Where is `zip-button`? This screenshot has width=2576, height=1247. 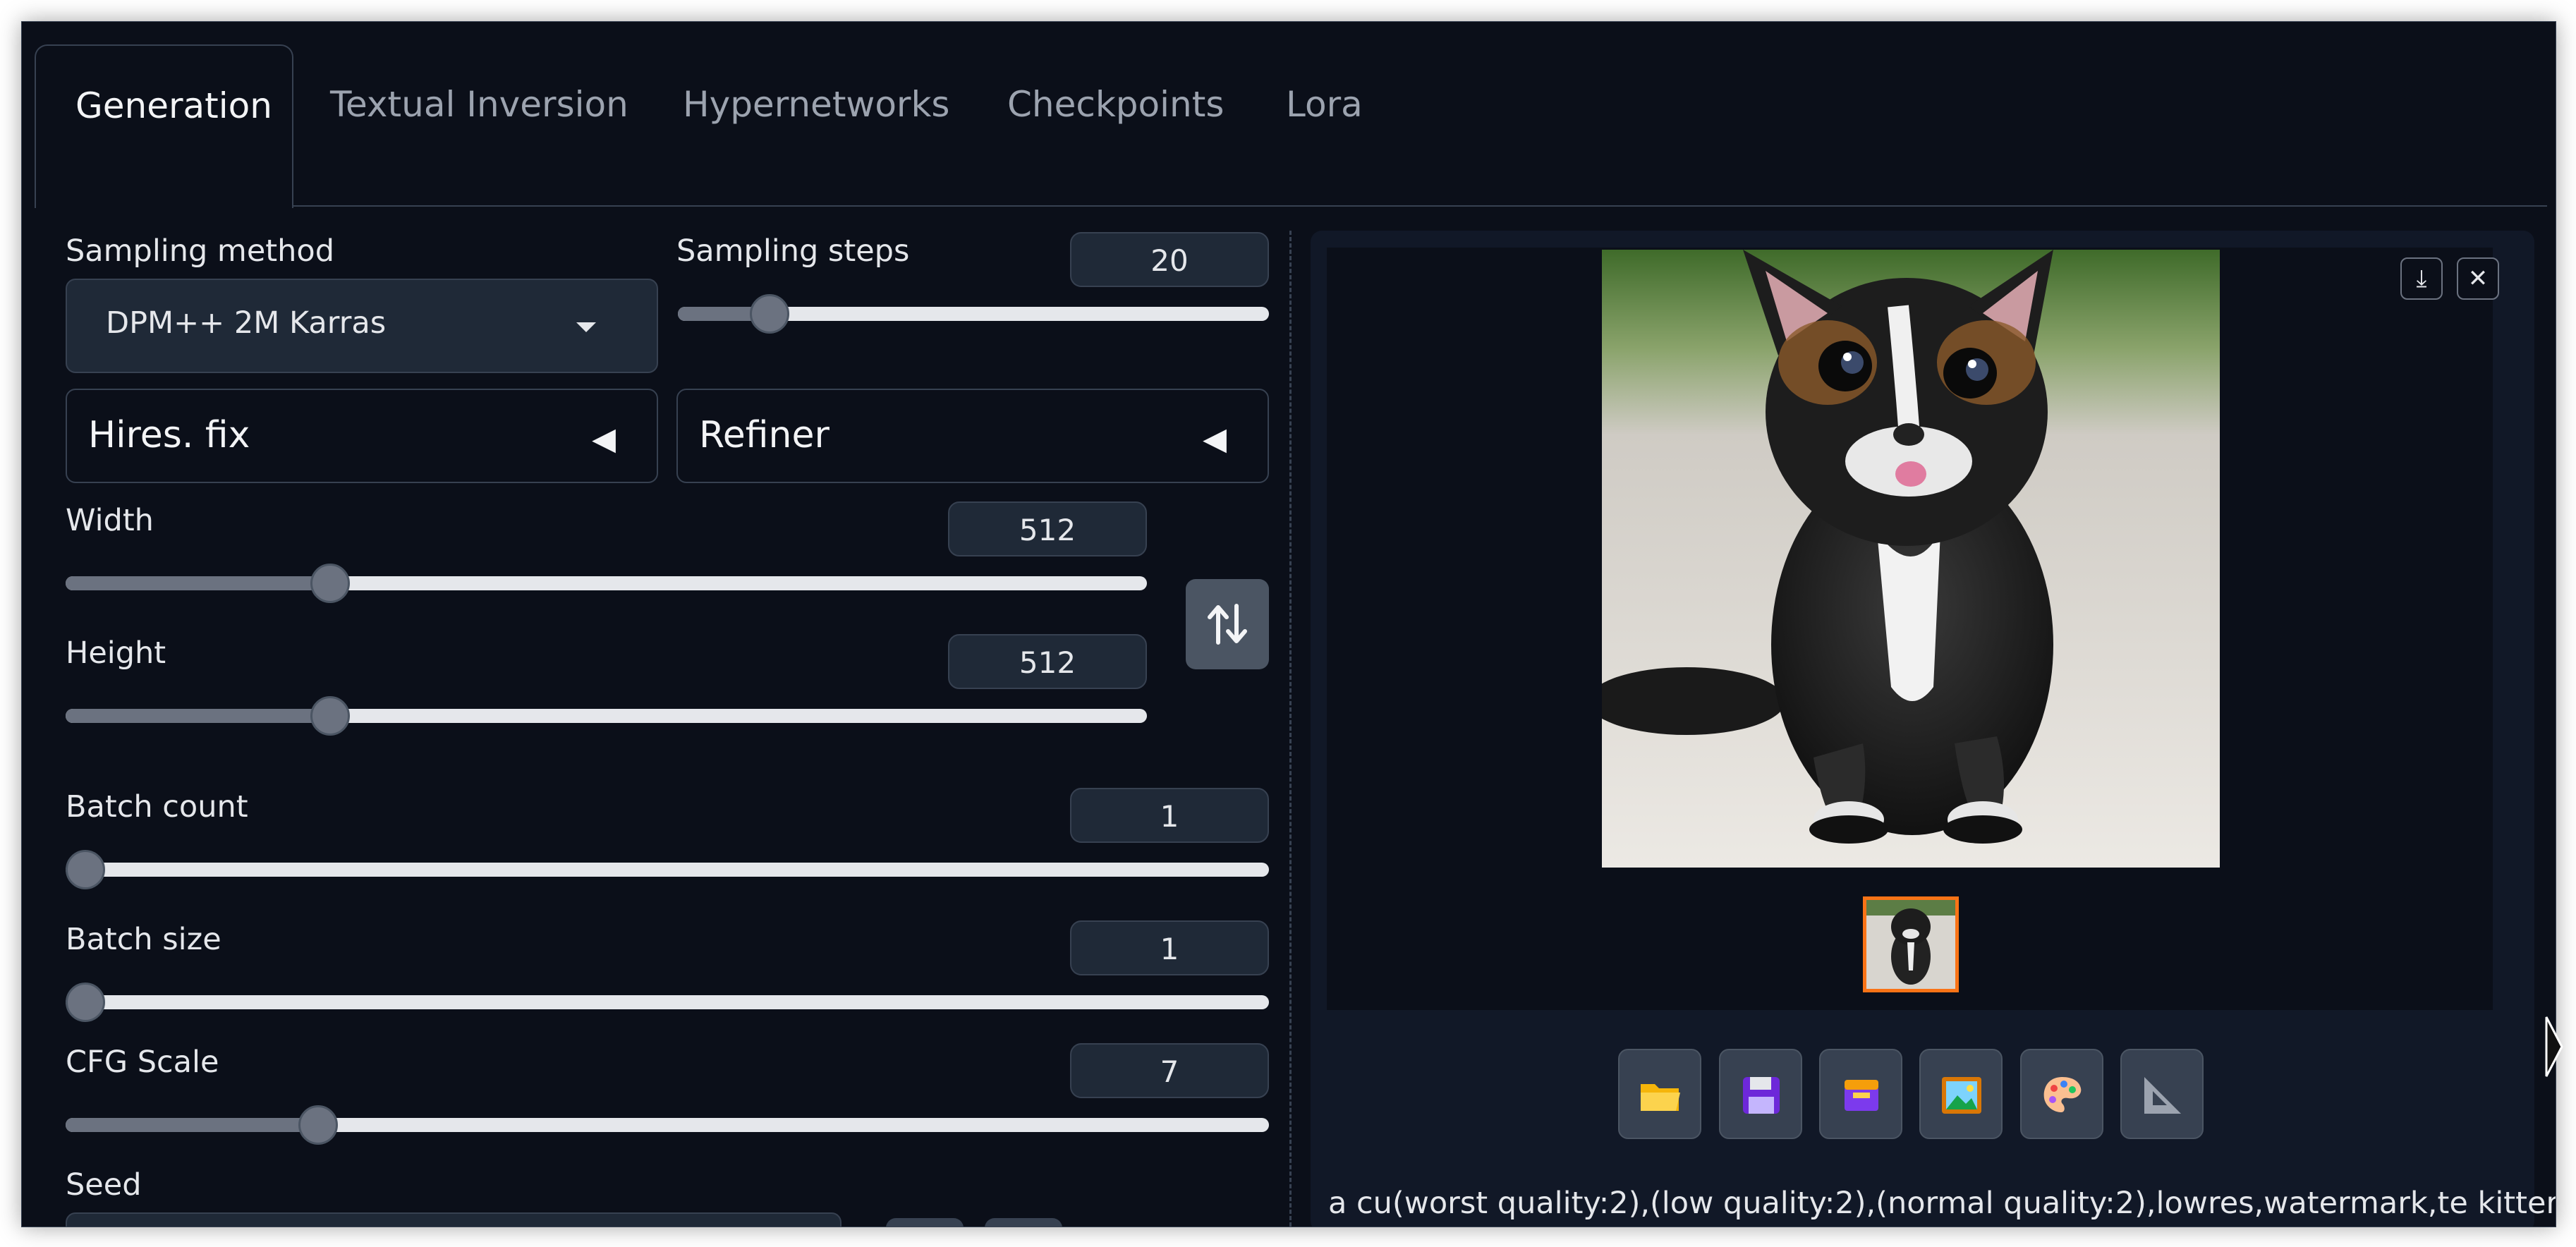 zip-button is located at coordinates (1860, 1094).